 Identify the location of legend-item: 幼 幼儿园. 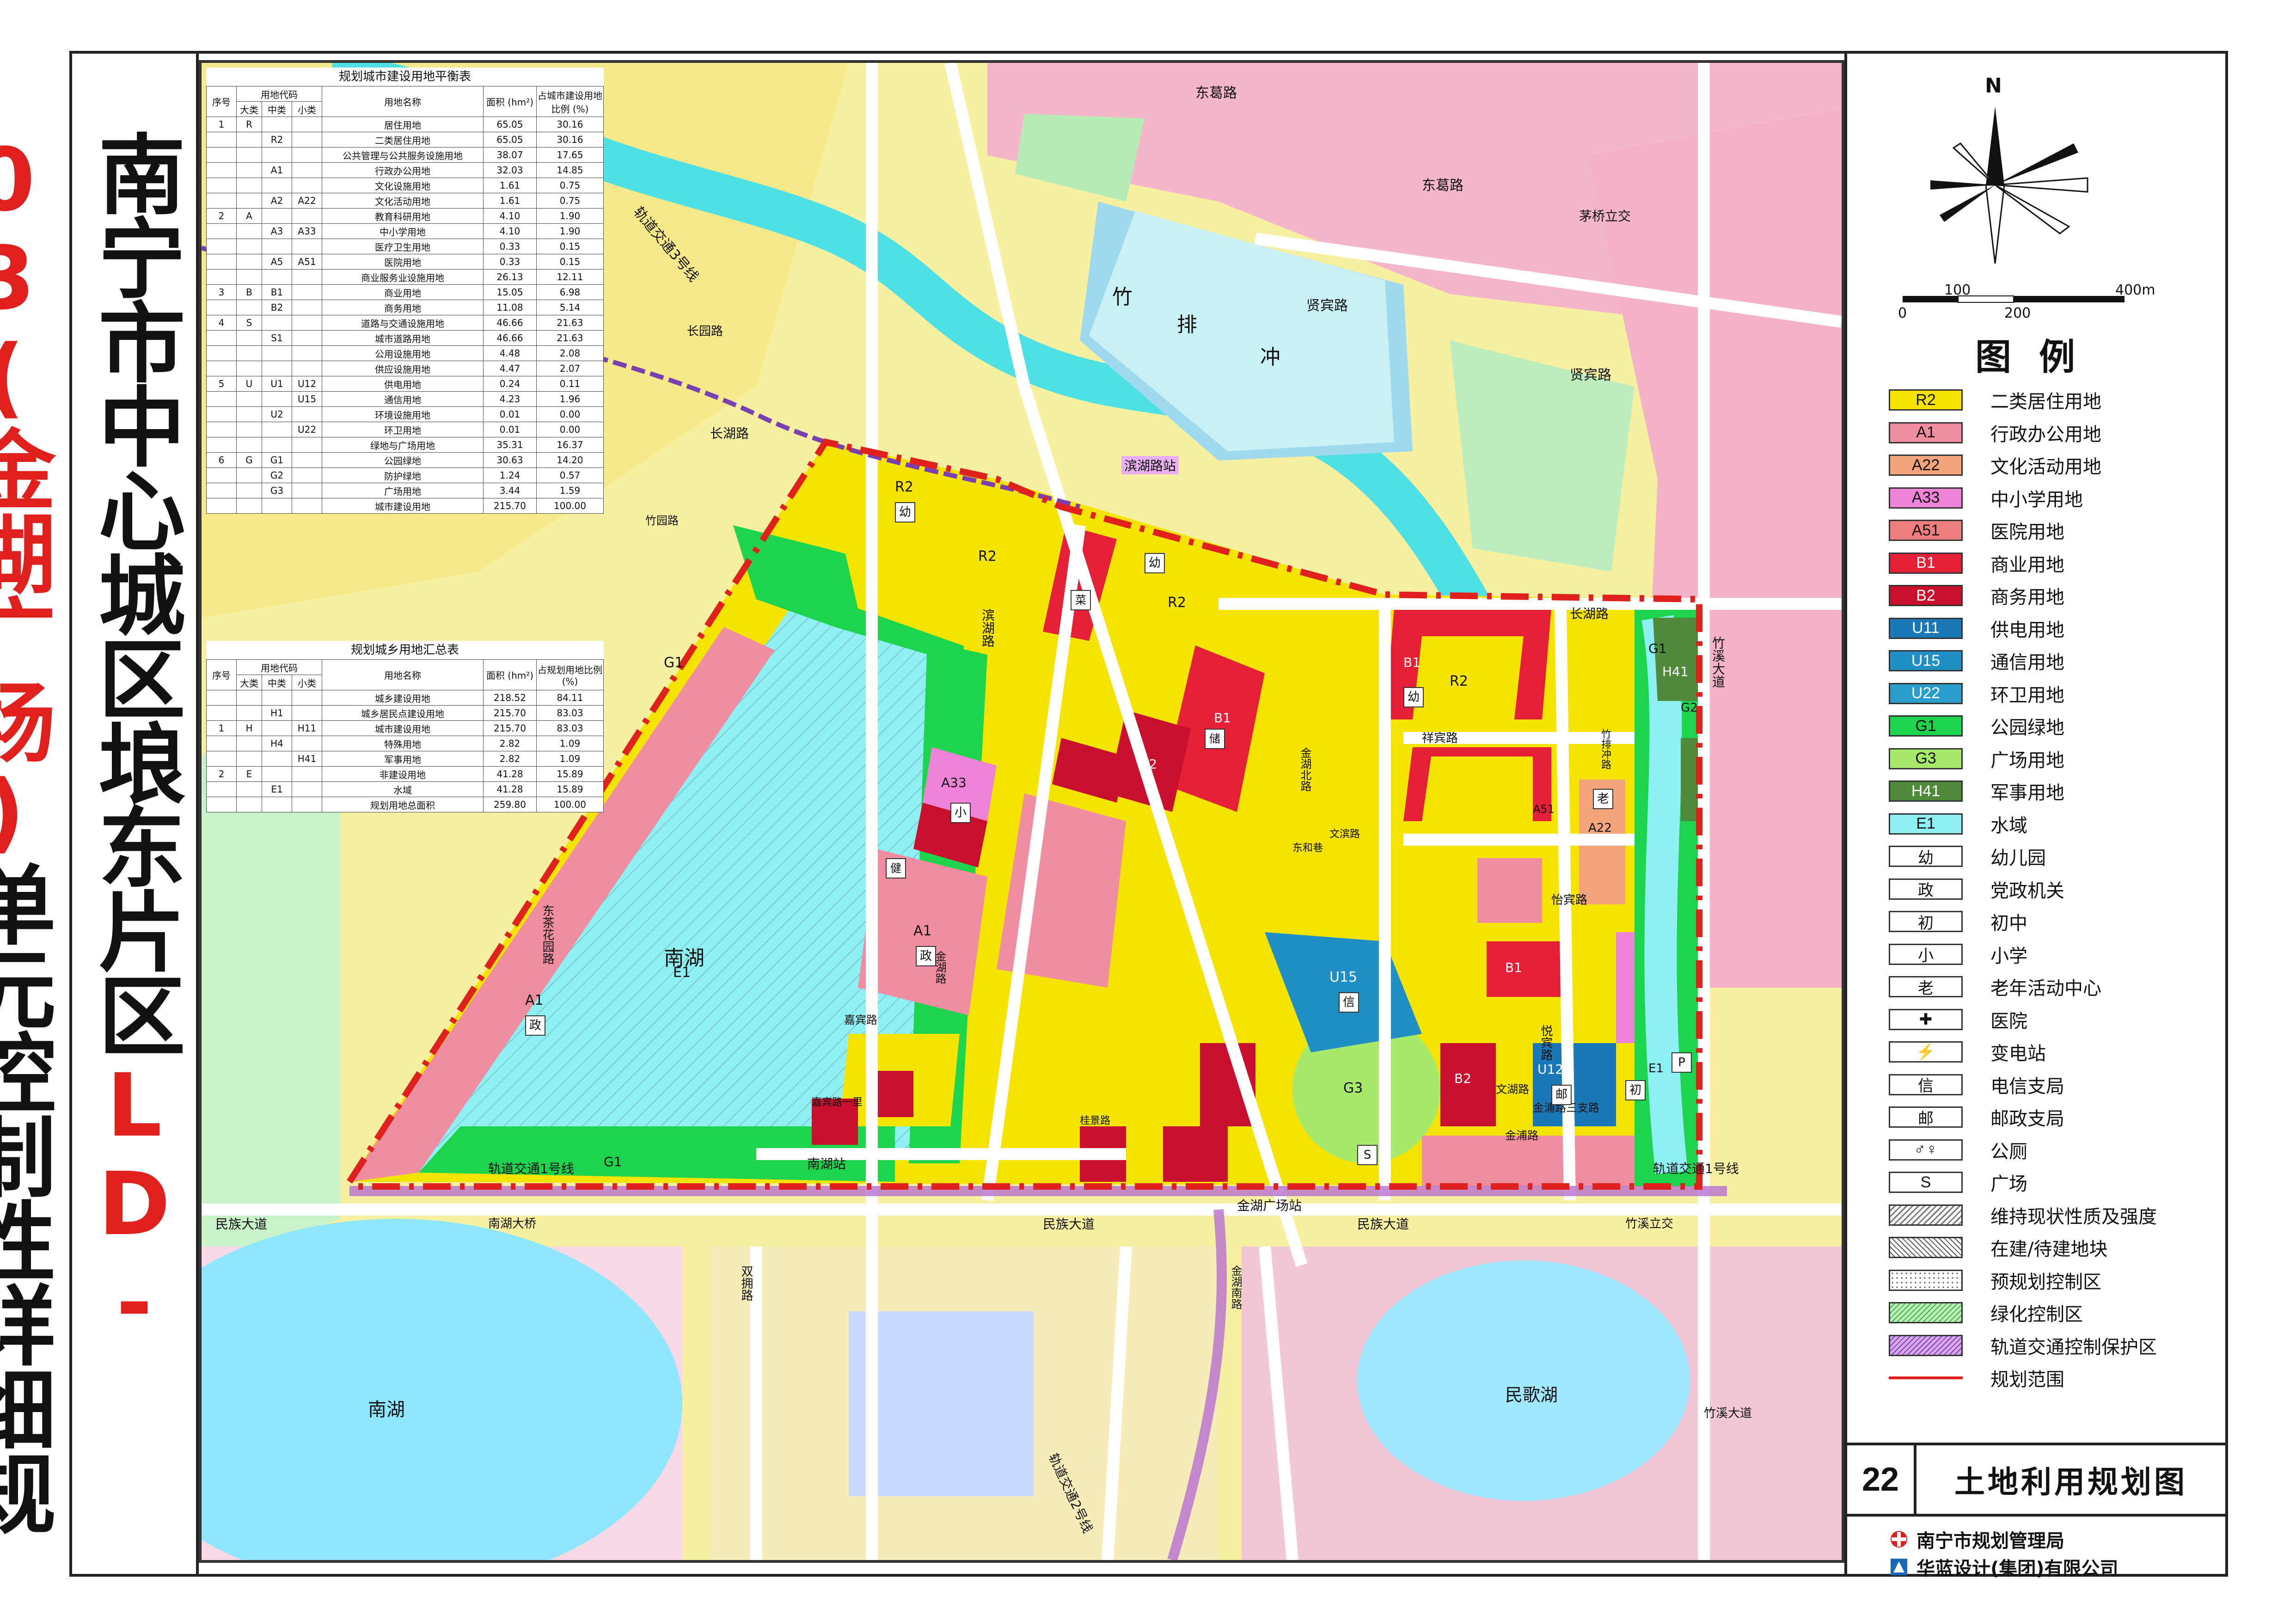
(2055, 856).